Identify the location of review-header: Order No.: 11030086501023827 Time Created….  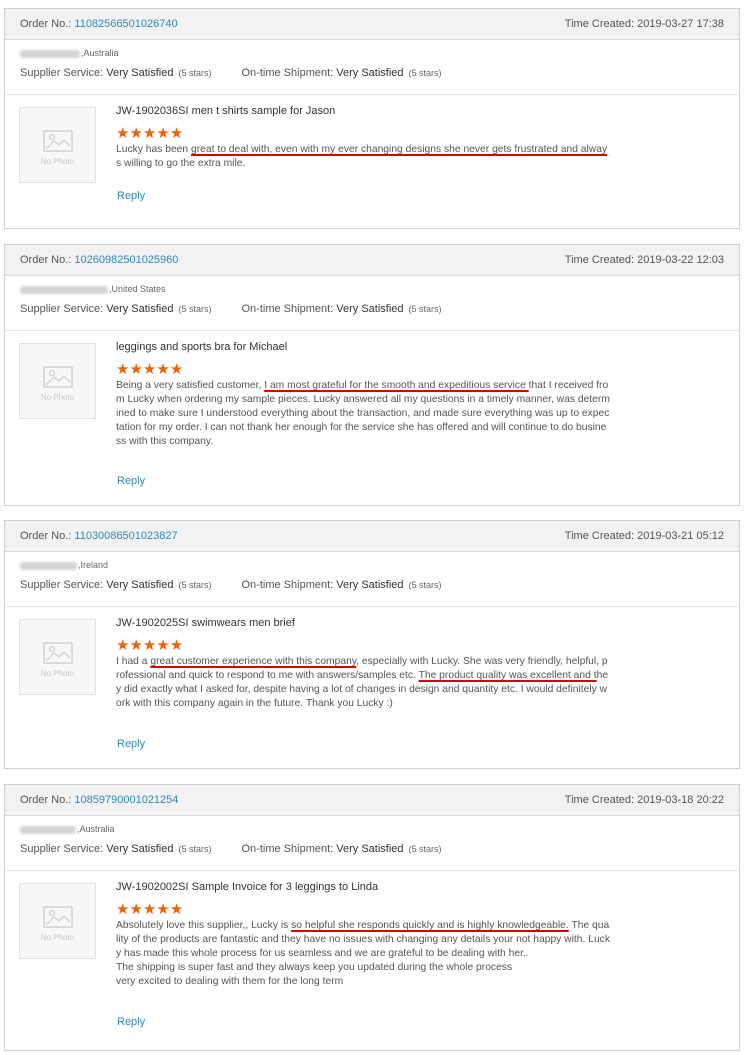
(372, 536).